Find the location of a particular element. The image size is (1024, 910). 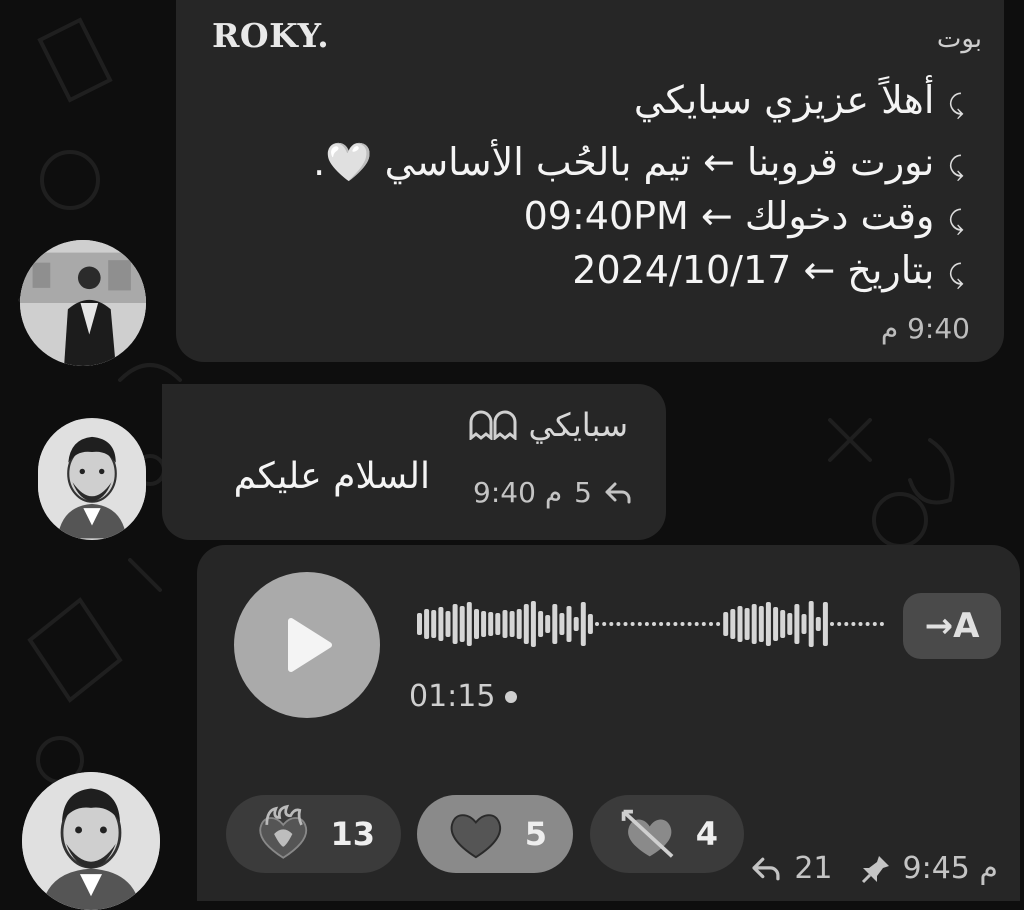

voice-waveform is located at coordinates (652, 624).